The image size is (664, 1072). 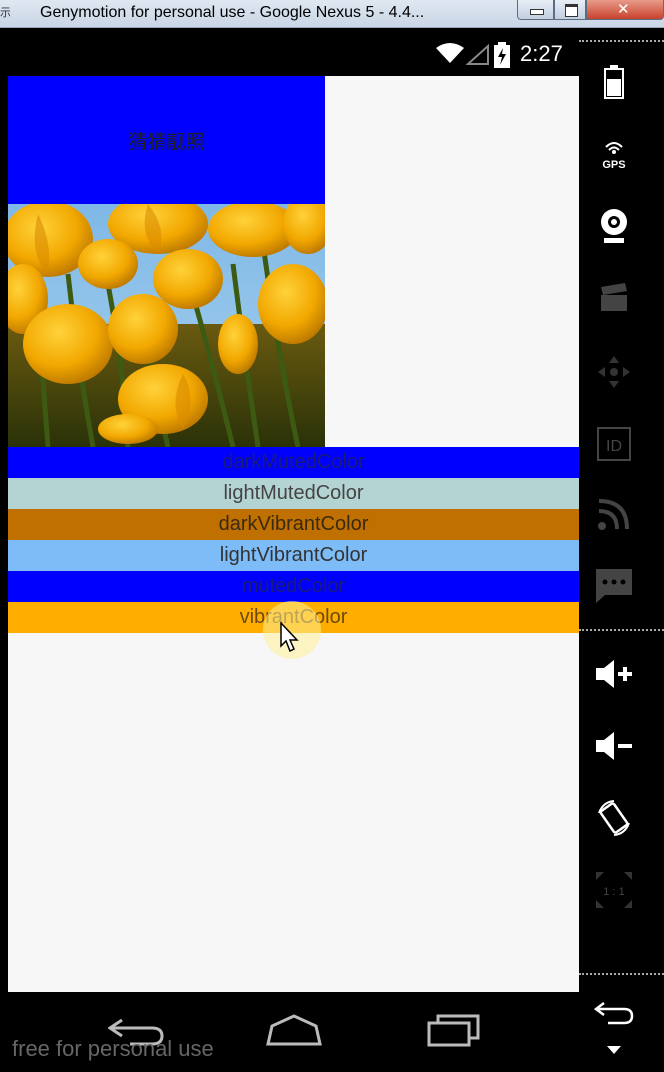 I want to click on light-vibrant-color-row: lightVibrantColor, so click(x=293, y=555).